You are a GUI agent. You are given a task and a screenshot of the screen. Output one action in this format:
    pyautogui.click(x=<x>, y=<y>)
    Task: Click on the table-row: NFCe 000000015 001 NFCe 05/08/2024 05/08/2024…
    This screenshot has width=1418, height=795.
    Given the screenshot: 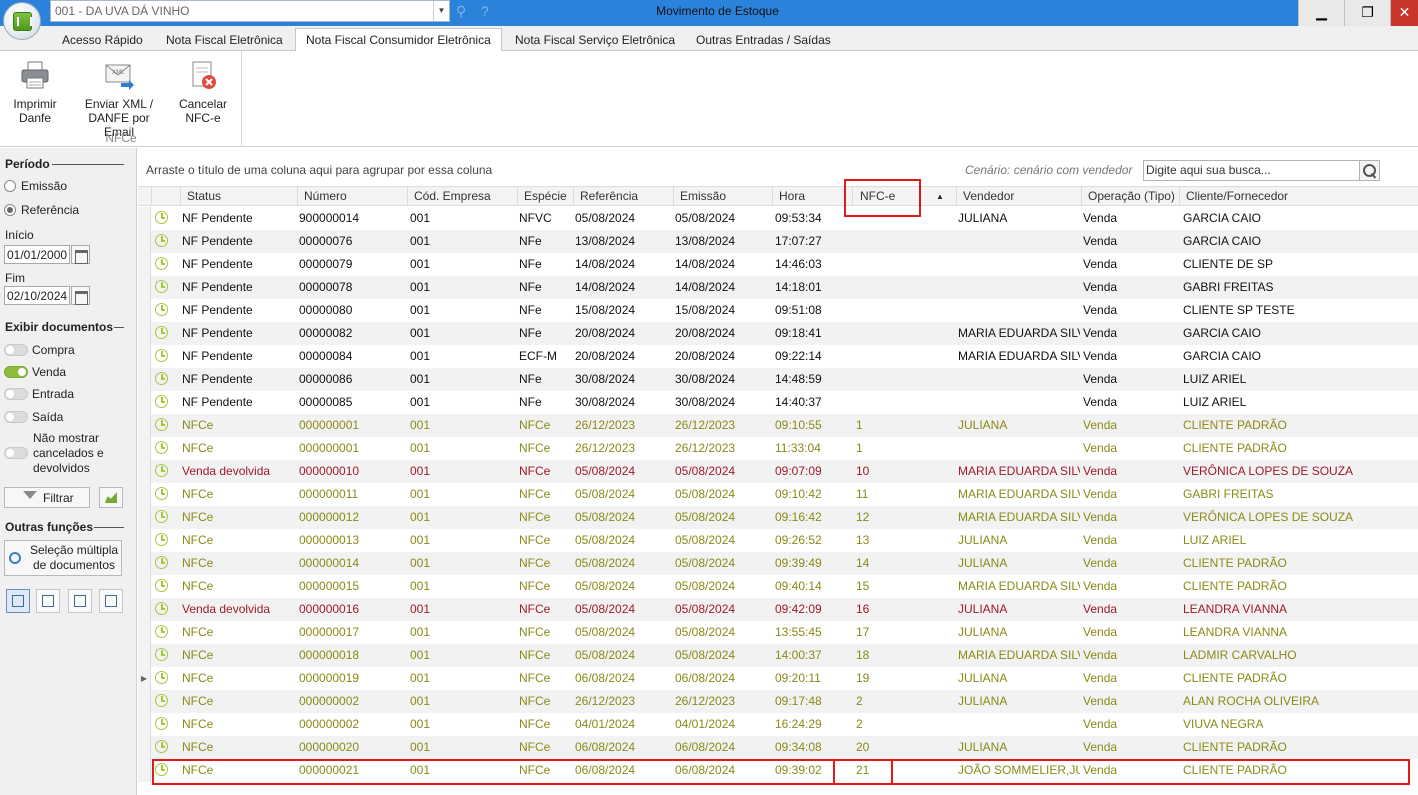 What is the action you would take?
    pyautogui.click(x=778, y=586)
    